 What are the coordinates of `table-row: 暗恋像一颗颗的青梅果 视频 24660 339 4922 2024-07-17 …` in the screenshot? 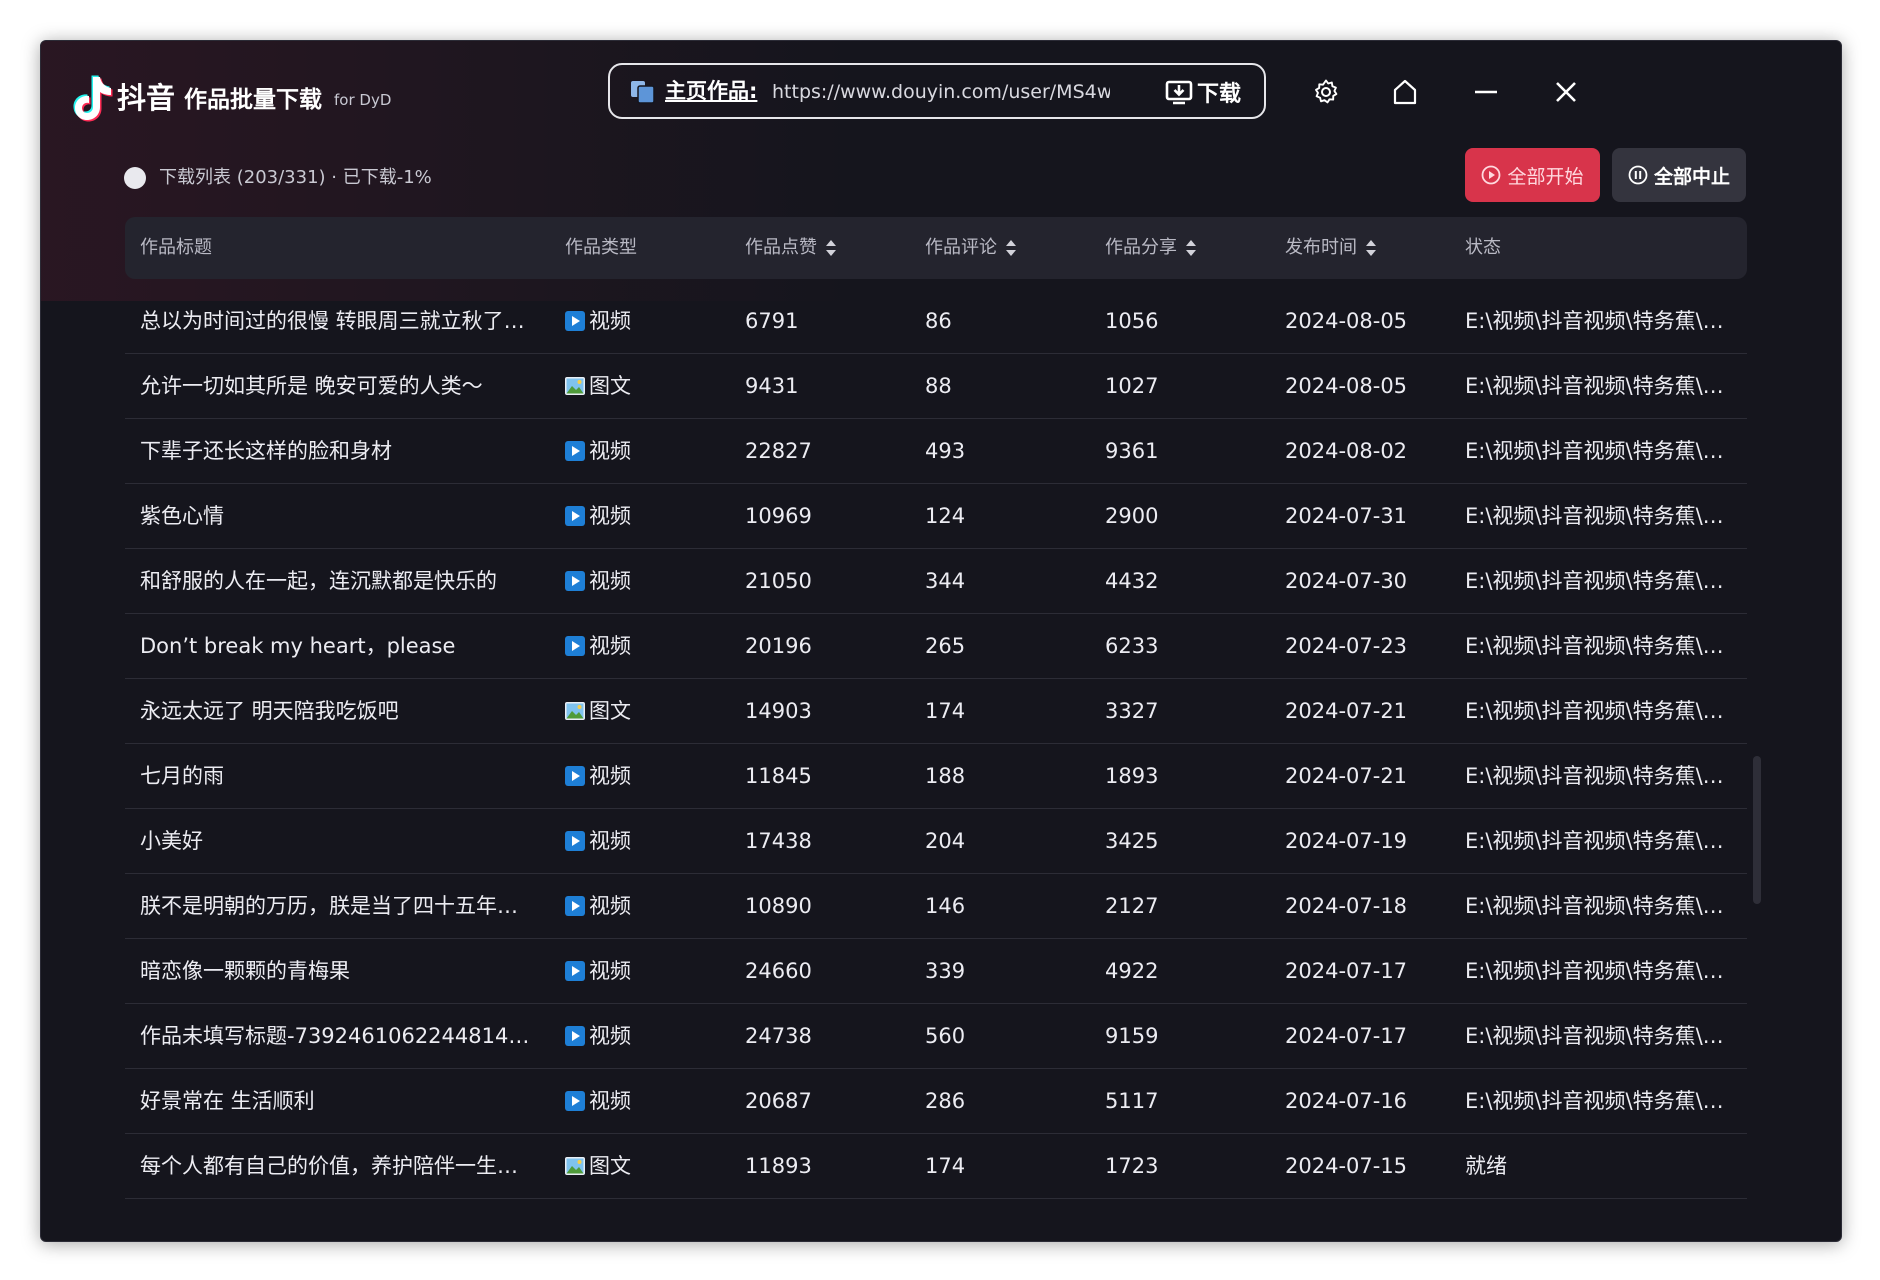 It's located at (936, 971).